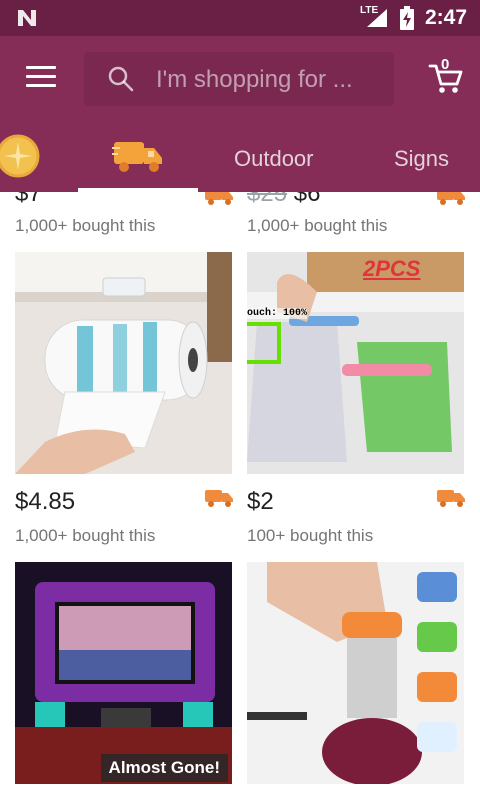  What do you see at coordinates (446, 17) in the screenshot?
I see `clock: 2:47` at bounding box center [446, 17].